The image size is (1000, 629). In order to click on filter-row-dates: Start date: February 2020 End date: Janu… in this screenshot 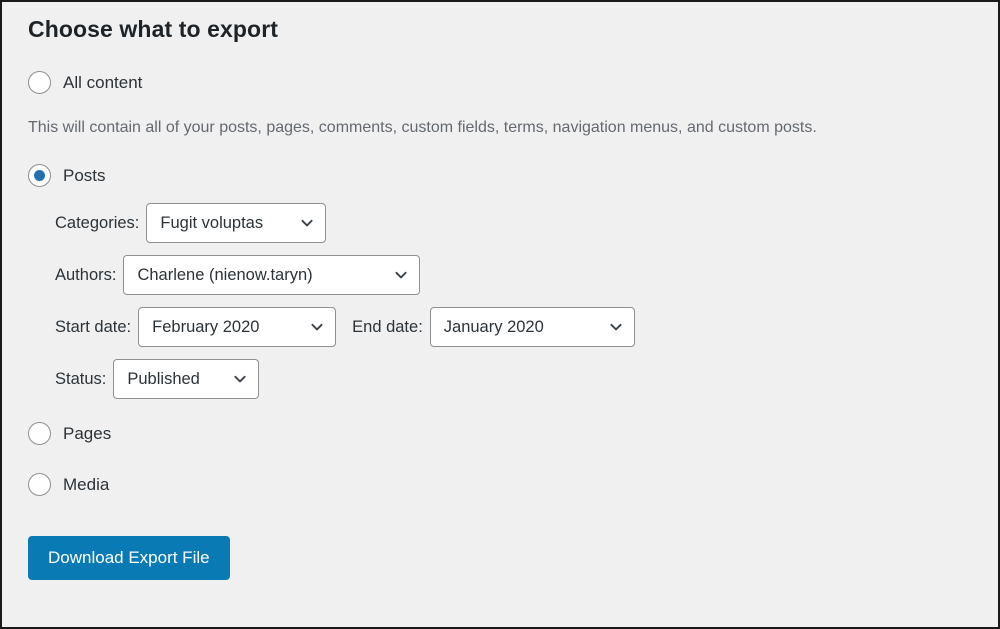, I will do `click(513, 327)`.